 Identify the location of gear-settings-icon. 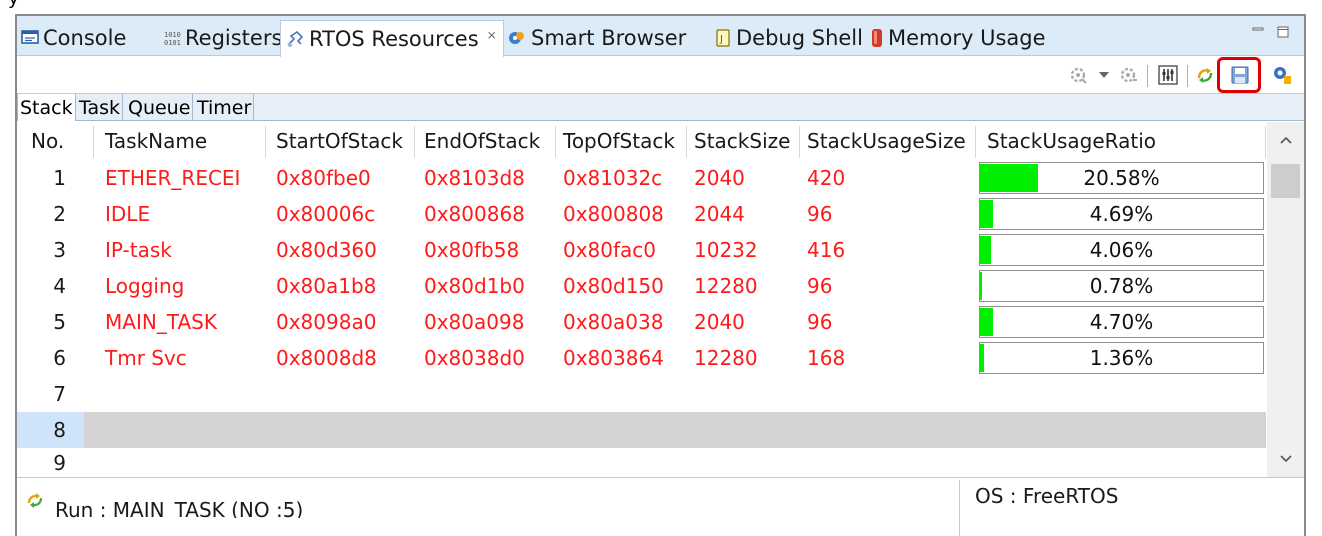
(1129, 75).